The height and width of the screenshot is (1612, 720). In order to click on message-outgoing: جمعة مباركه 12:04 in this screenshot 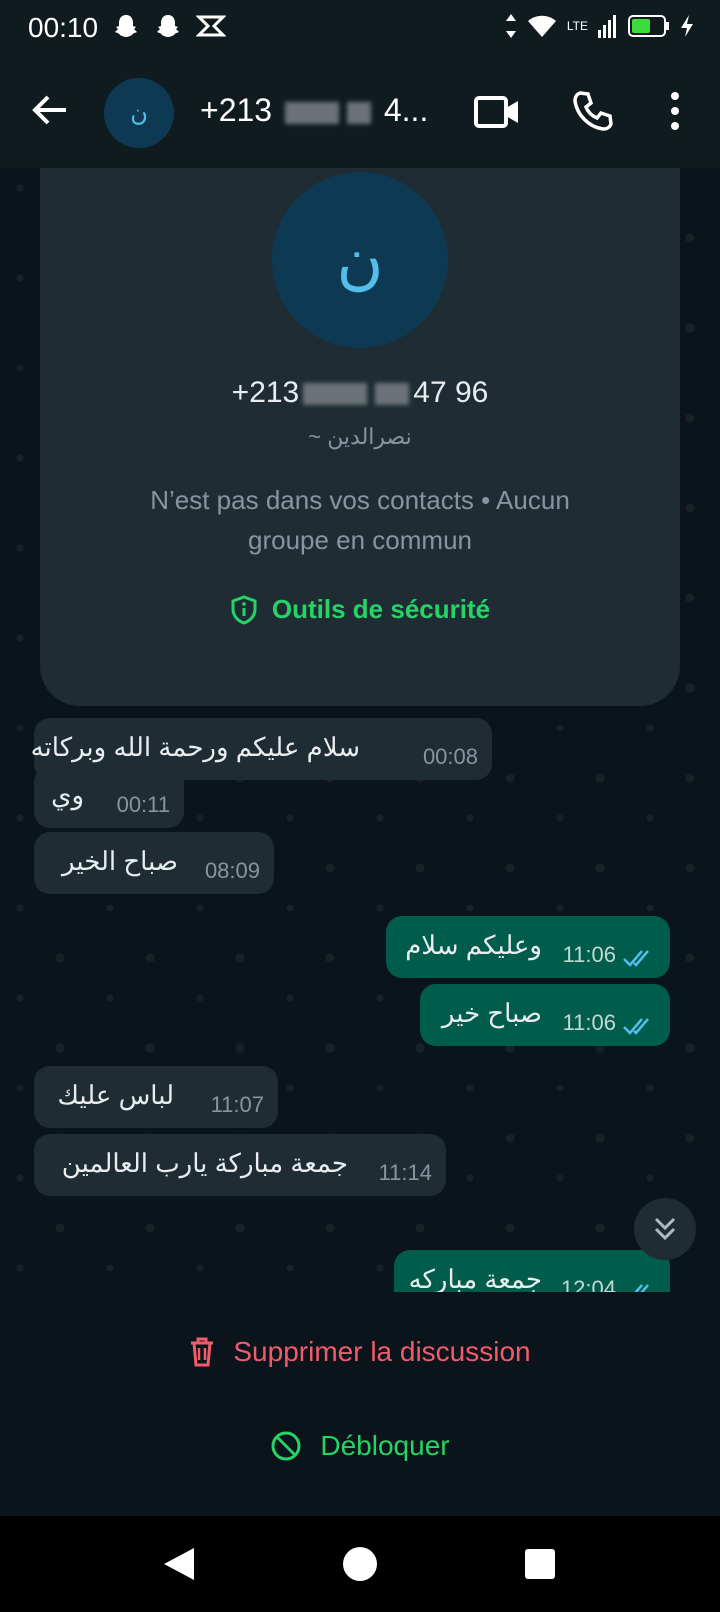, I will do `click(532, 1271)`.